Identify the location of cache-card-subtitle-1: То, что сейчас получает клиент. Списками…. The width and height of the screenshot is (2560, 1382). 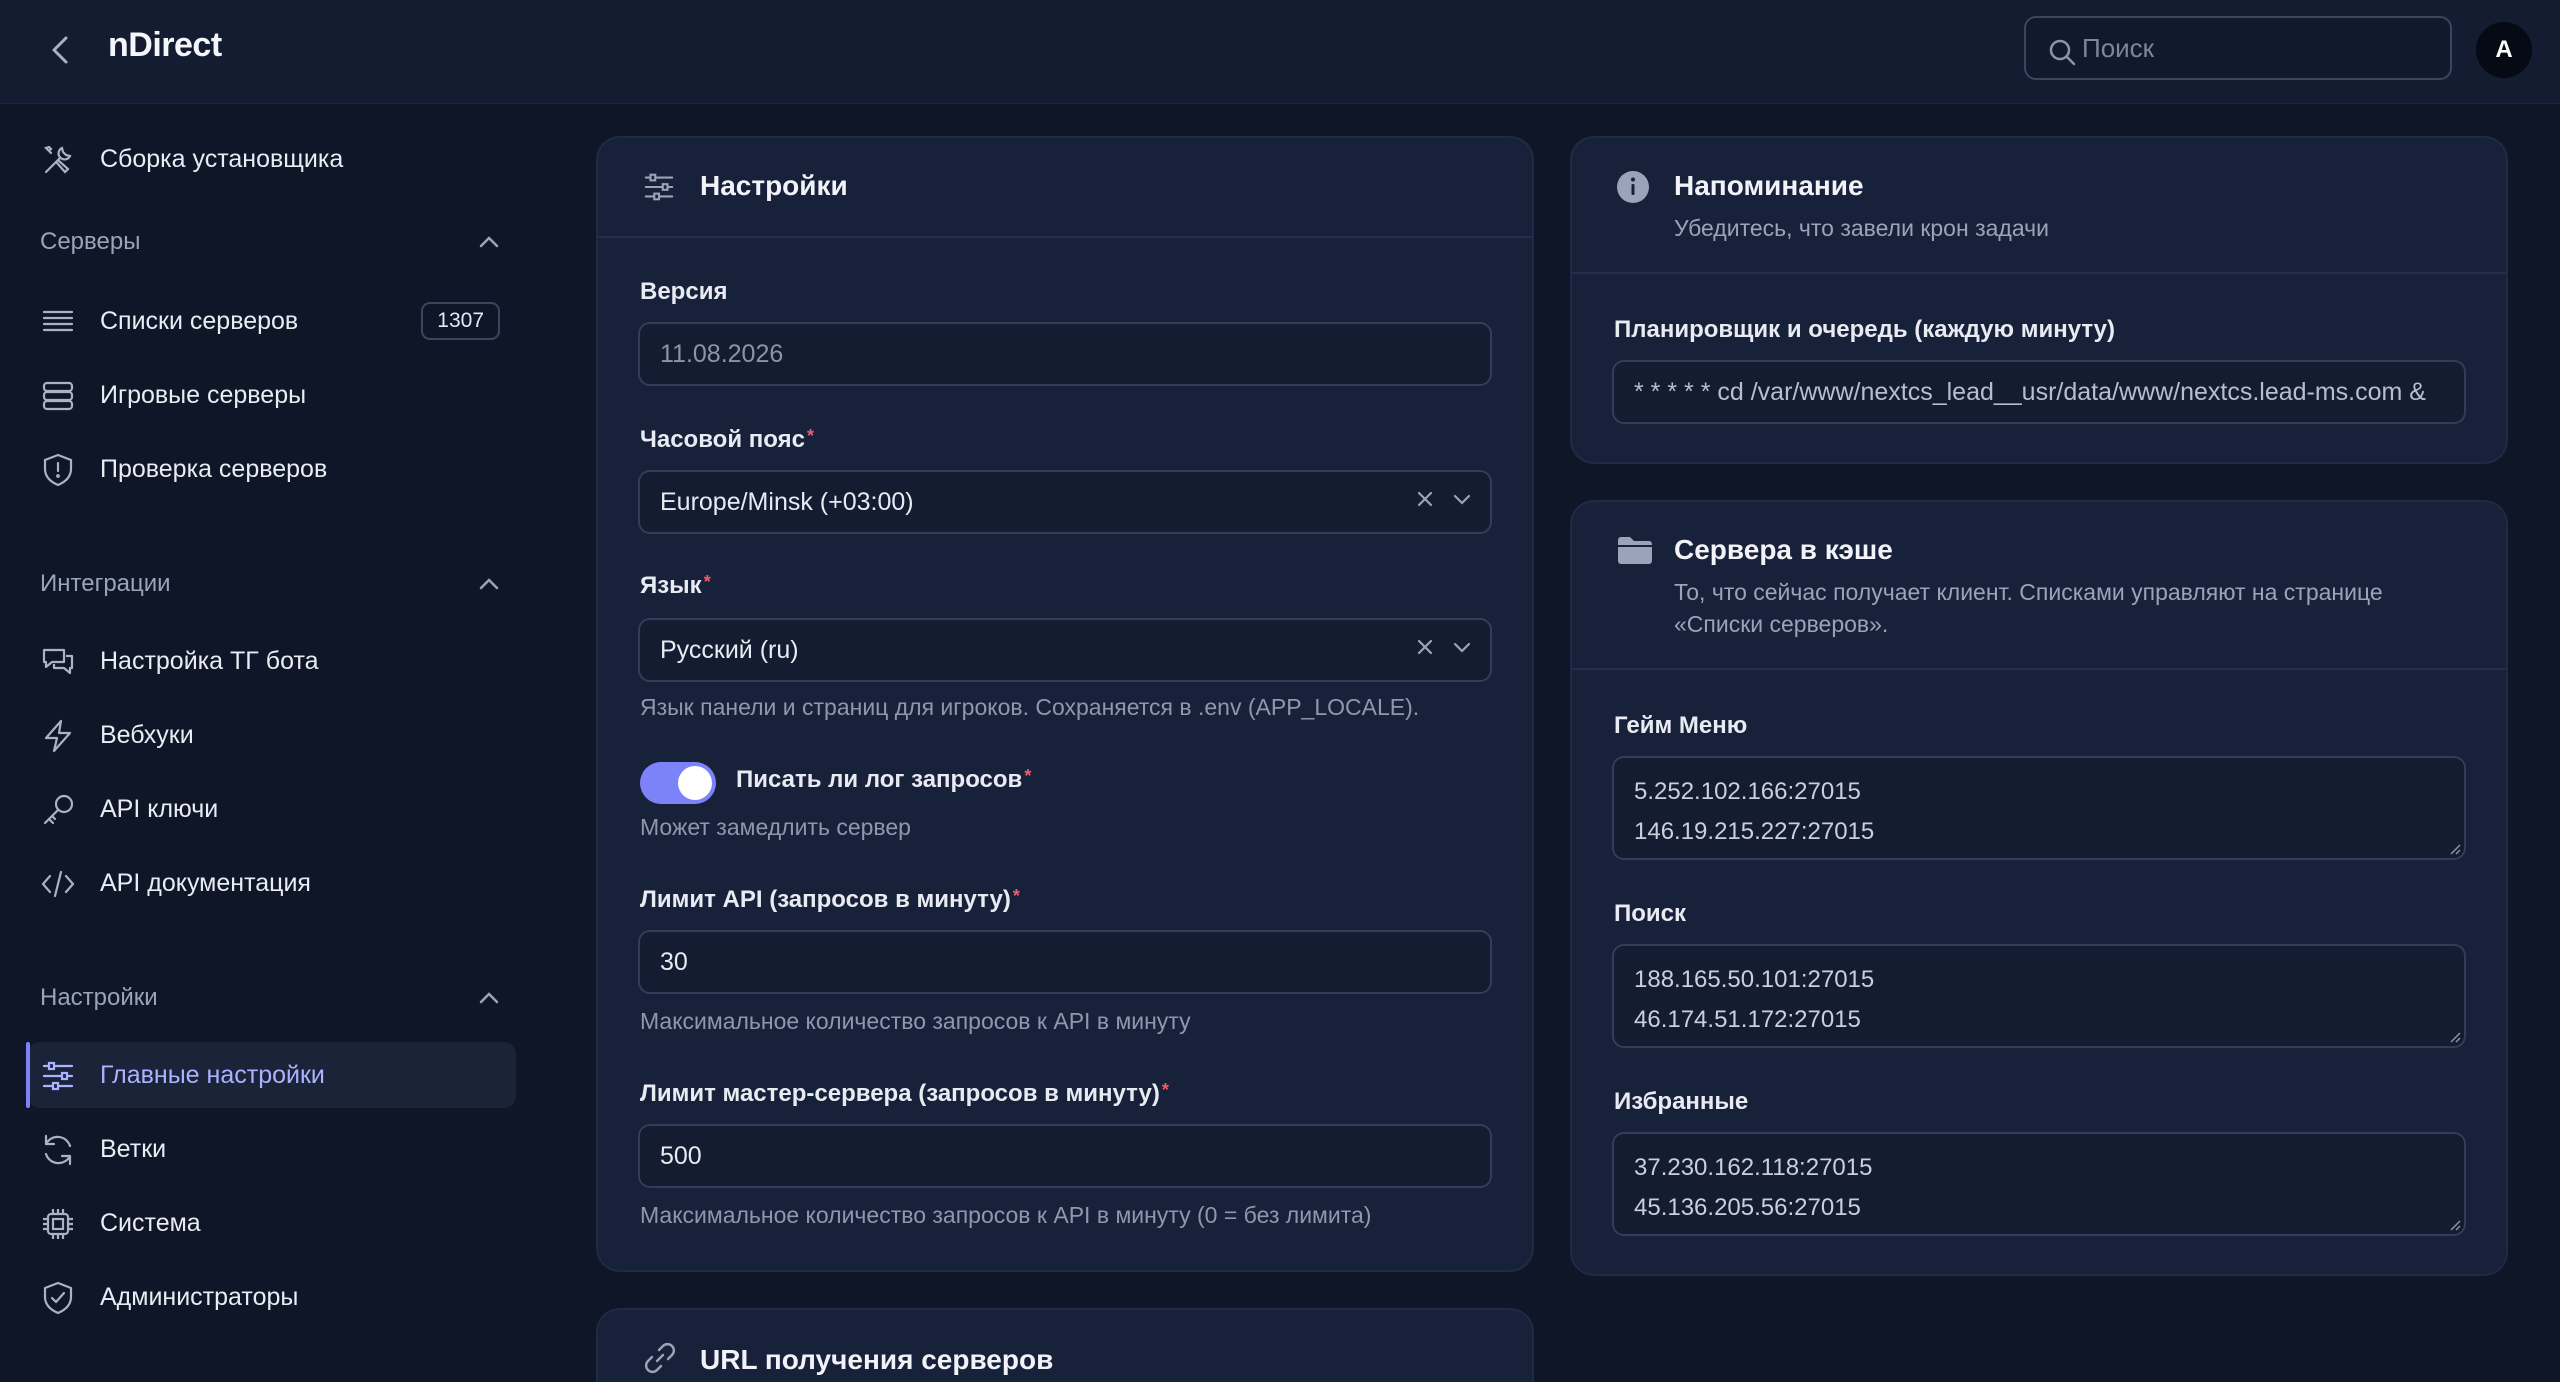
(2028, 592).